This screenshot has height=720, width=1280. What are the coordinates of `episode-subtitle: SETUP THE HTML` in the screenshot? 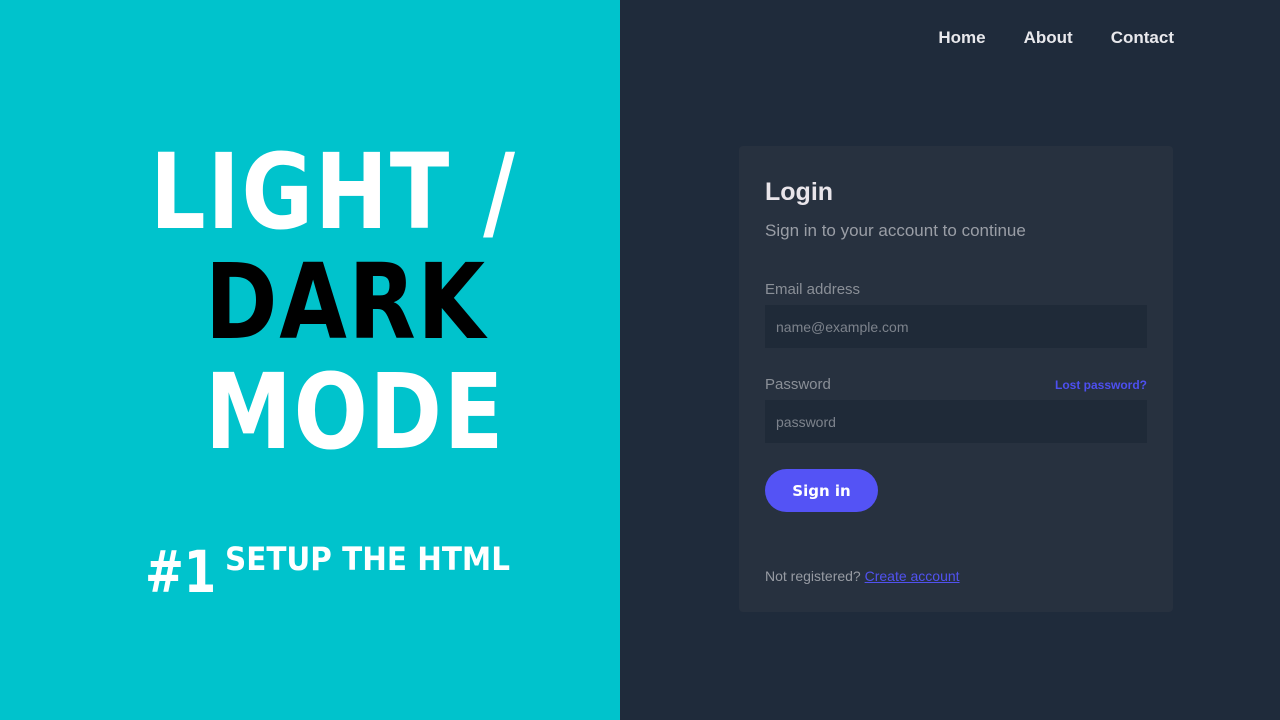 It's located at (367, 559).